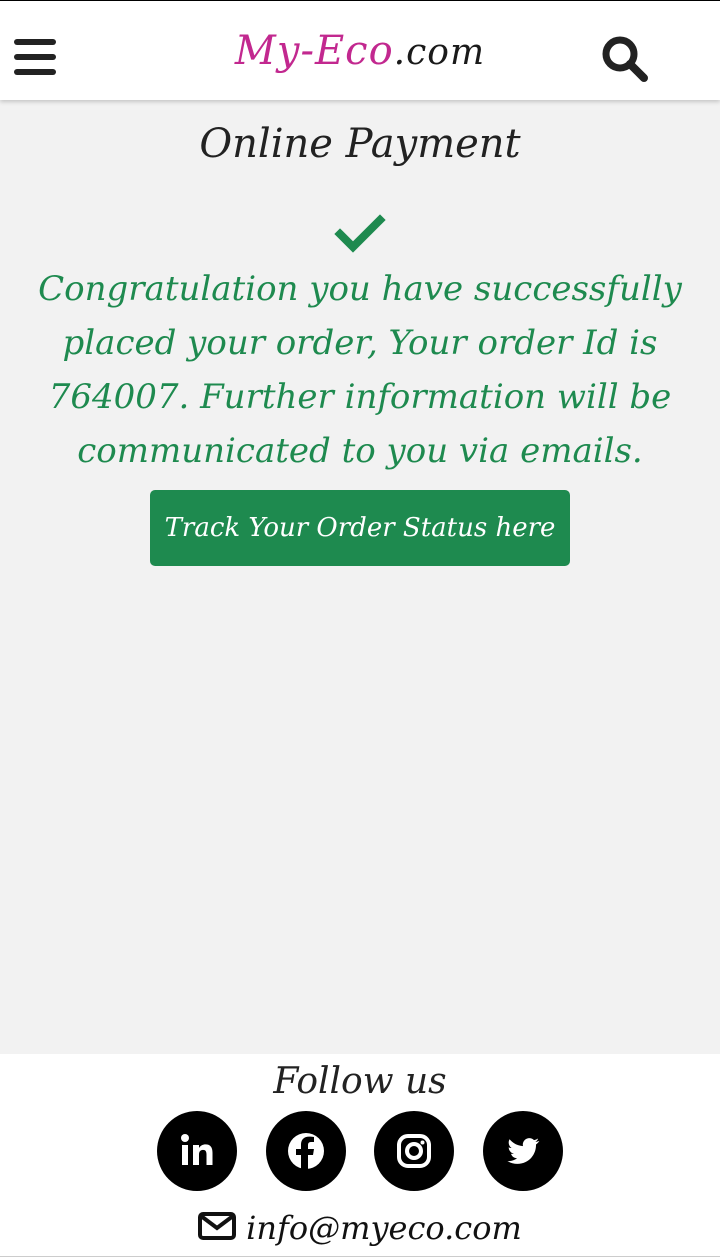 This screenshot has height=1257, width=720. I want to click on linkedin-icon, so click(197, 1151).